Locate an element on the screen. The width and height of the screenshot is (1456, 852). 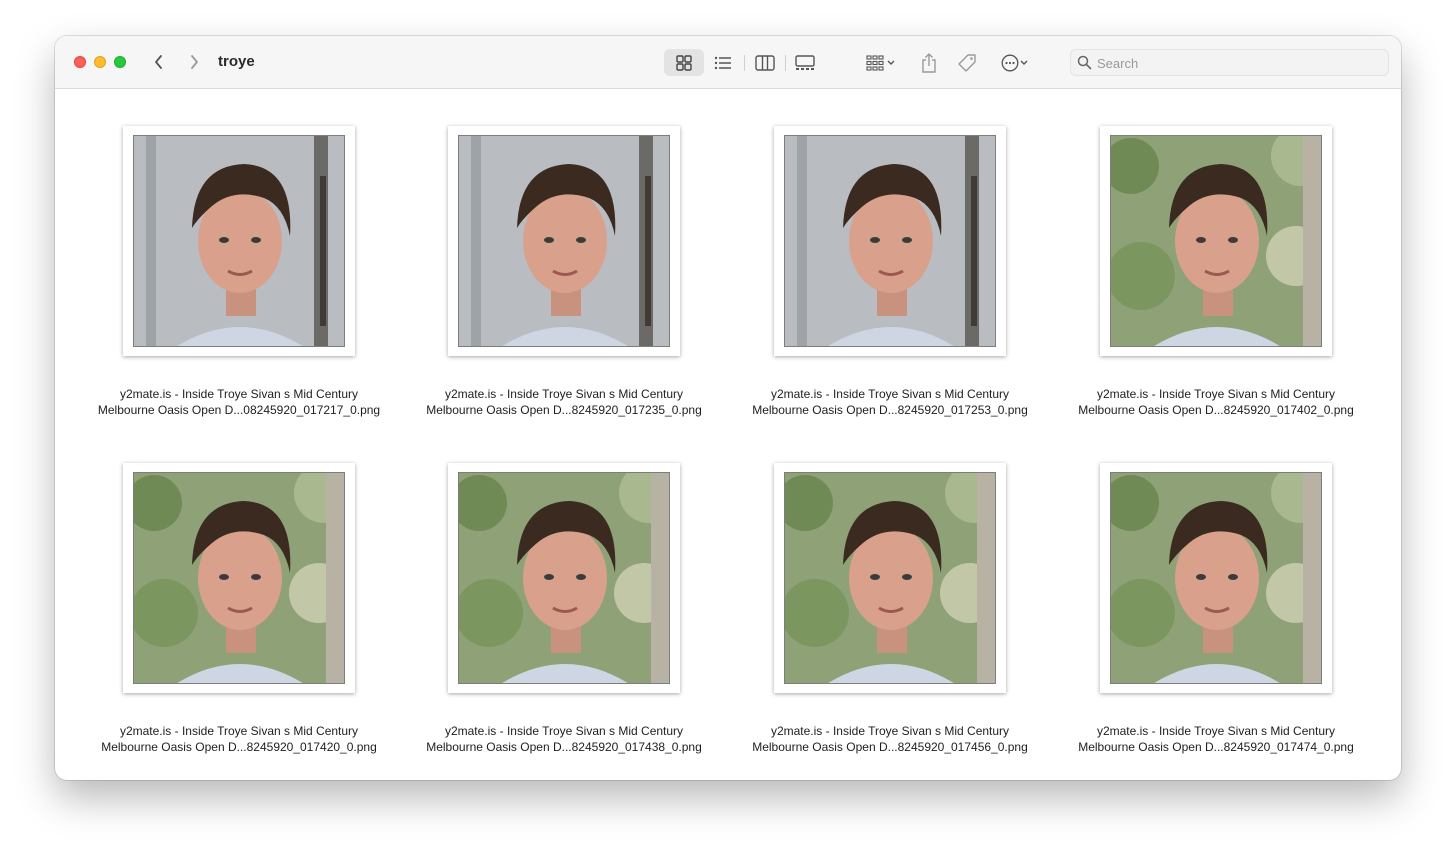
list-view-button is located at coordinates (723, 62).